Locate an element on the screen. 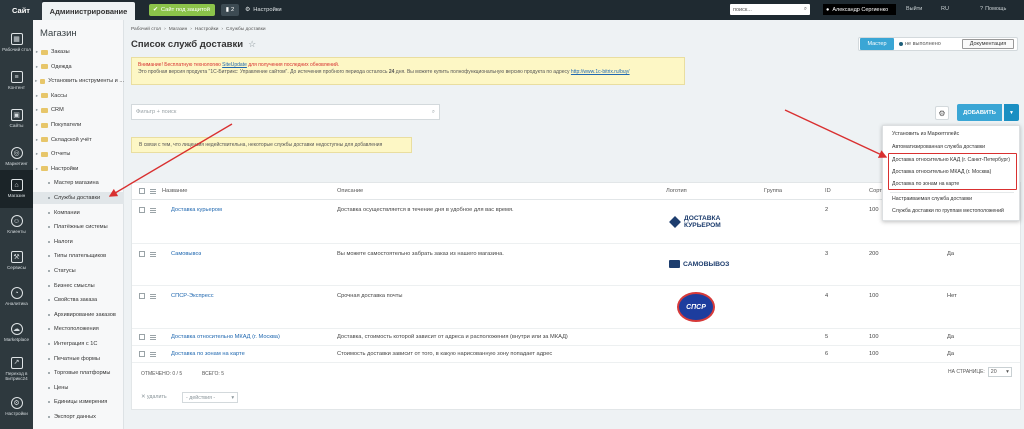 The height and width of the screenshot is (429, 1024). menu-item: Интеграция с 1С is located at coordinates (78, 344).